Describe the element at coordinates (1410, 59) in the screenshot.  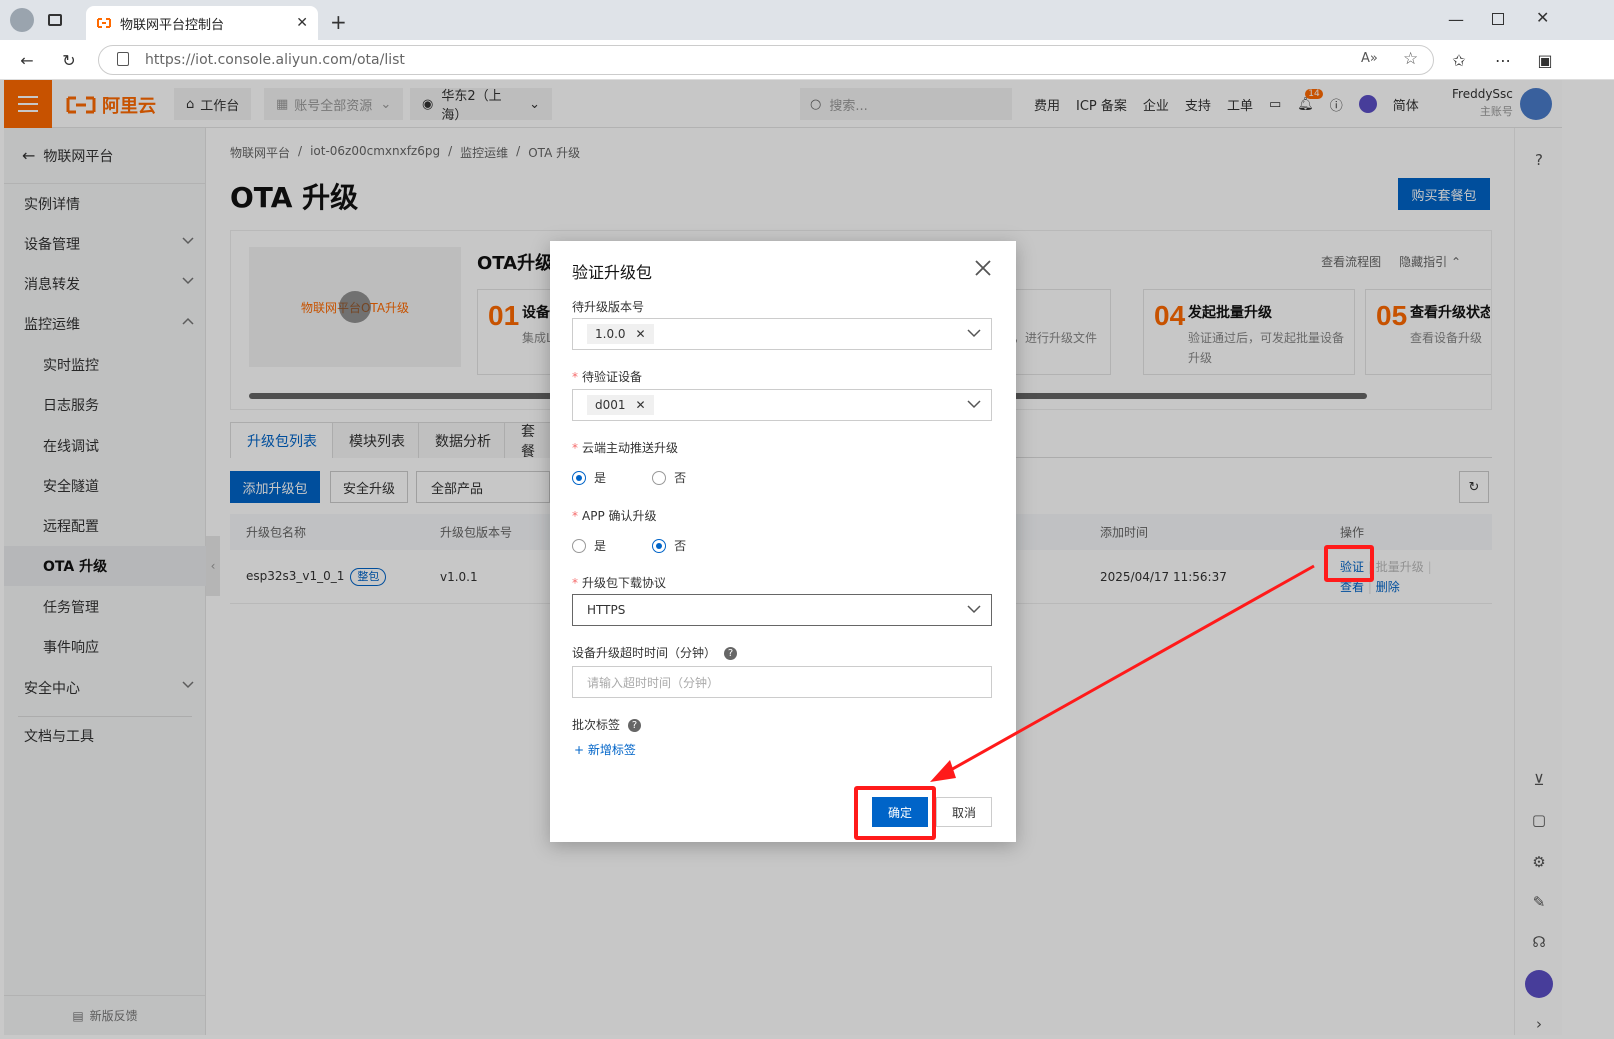
I see `favorite-star-icon: ☆` at that location.